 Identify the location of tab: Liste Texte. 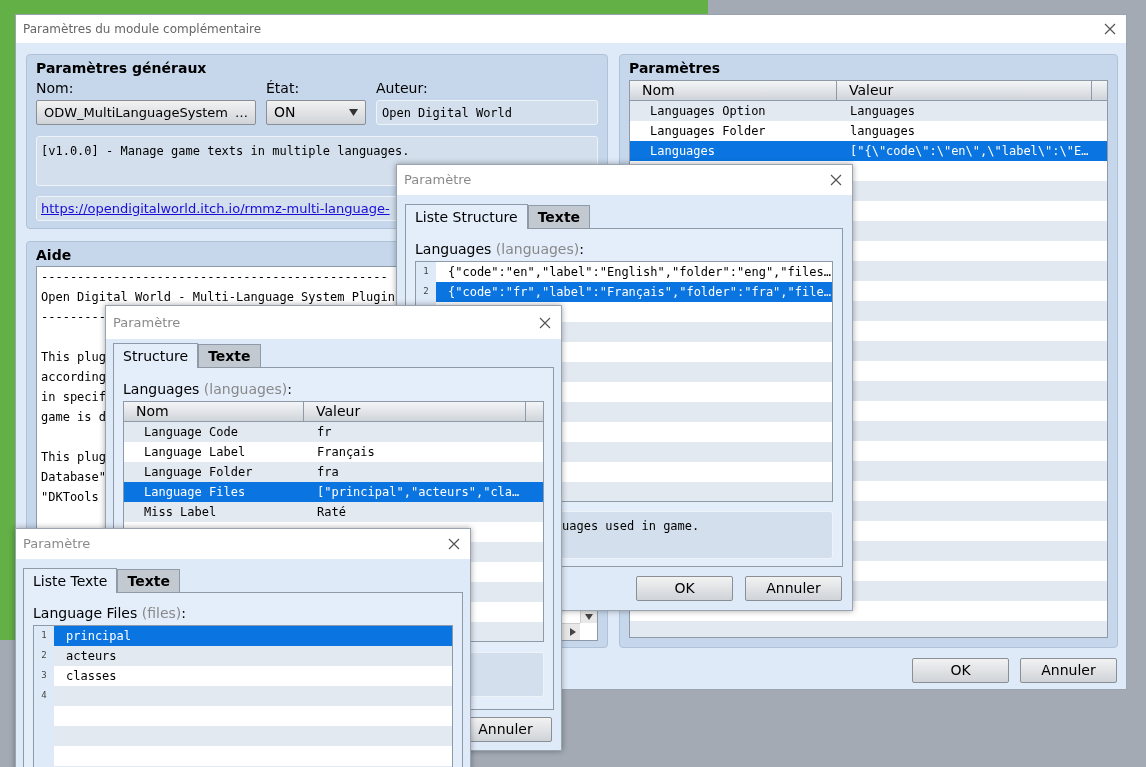
(70, 580).